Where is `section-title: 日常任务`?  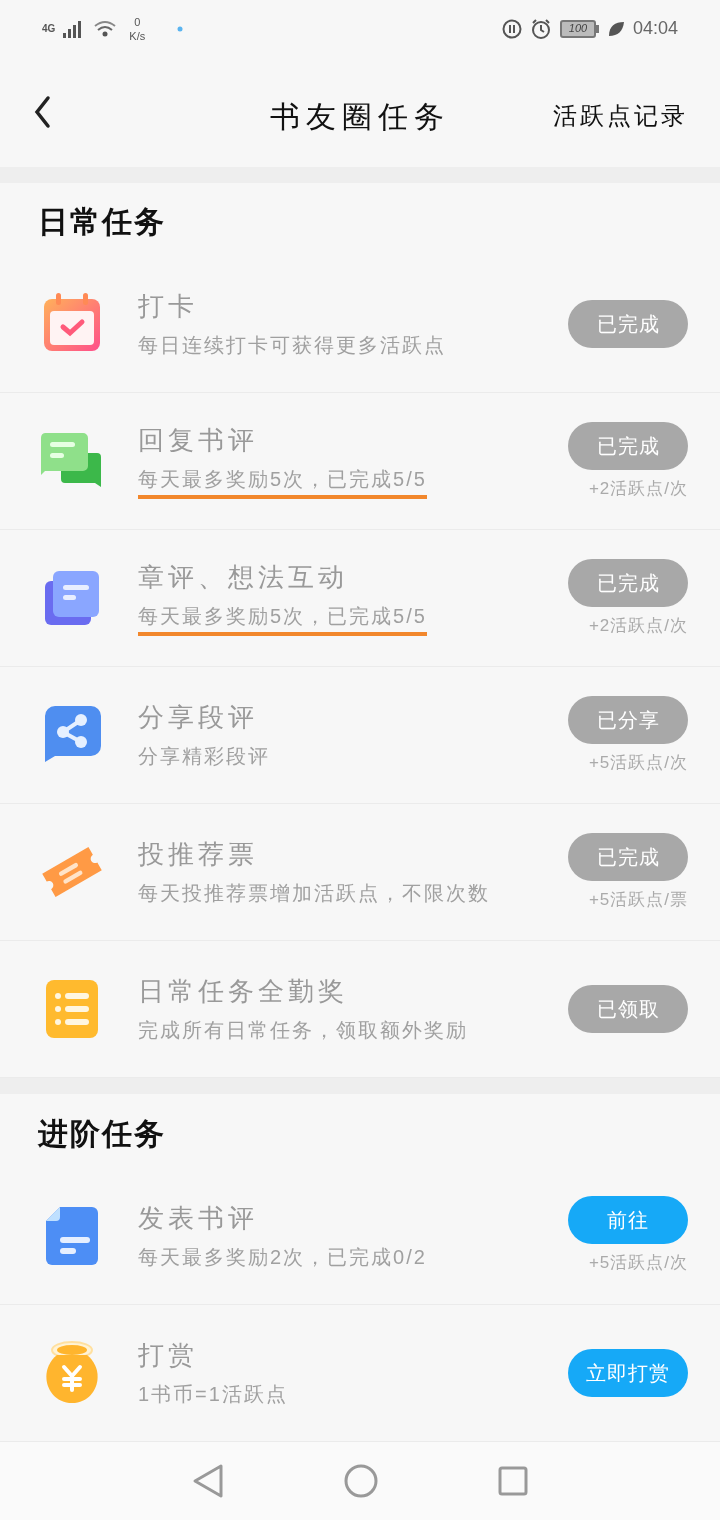 section-title: 日常任务 is located at coordinates (102, 222).